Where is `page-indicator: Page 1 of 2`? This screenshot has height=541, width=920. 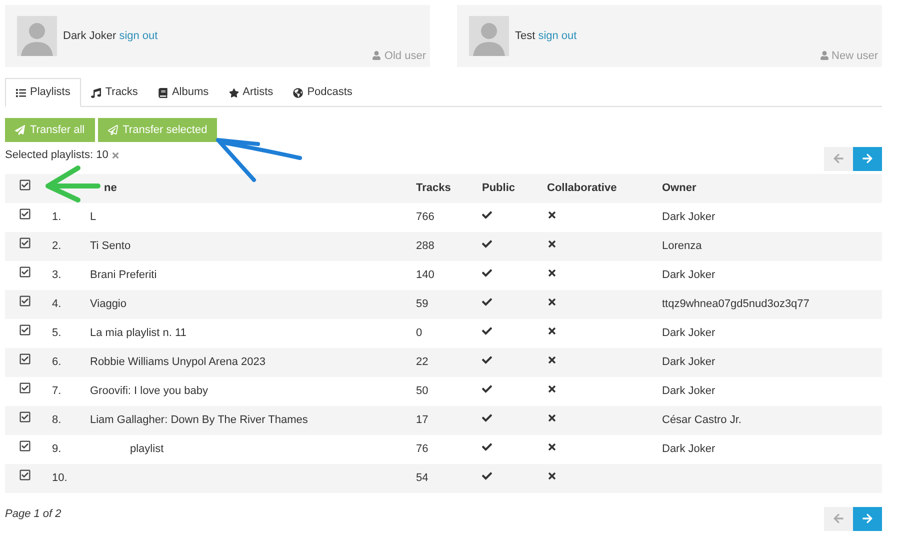
page-indicator: Page 1 of 2 is located at coordinates (33, 514).